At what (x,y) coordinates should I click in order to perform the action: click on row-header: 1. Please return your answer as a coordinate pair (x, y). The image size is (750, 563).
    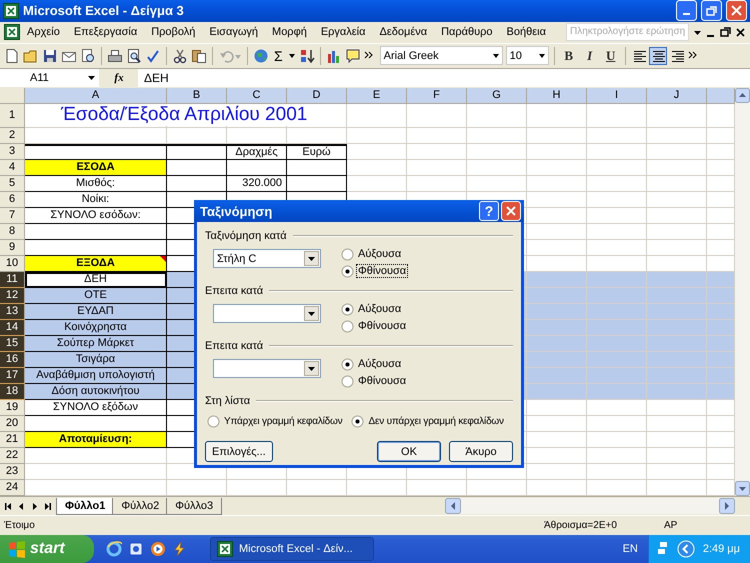
    Looking at the image, I should click on (12, 116).